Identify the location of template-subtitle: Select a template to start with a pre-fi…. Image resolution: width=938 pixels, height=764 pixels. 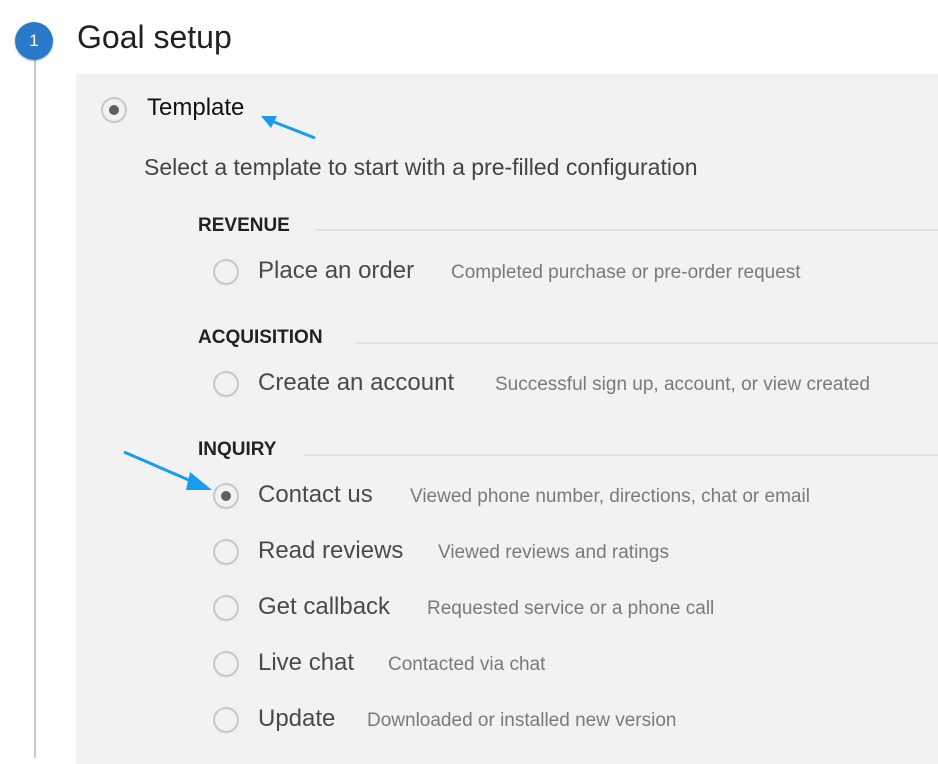
(421, 167).